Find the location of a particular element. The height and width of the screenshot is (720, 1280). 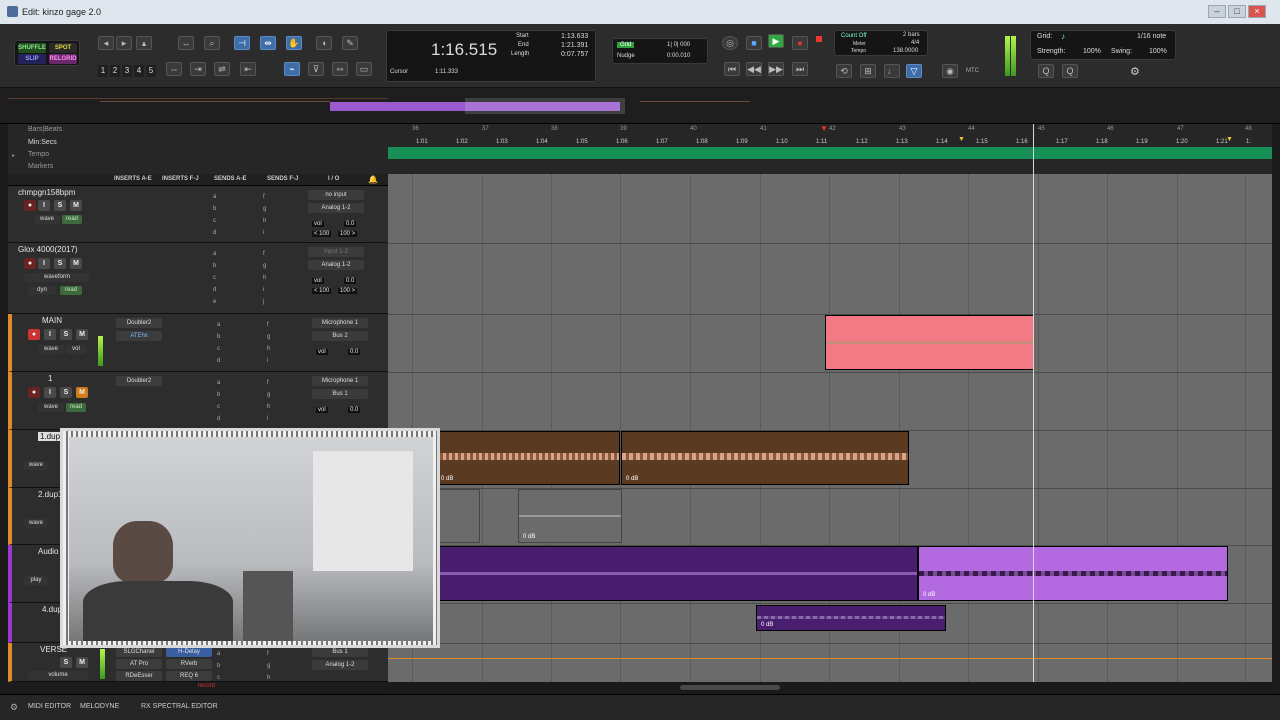

stop-button: ■ is located at coordinates (754, 43).